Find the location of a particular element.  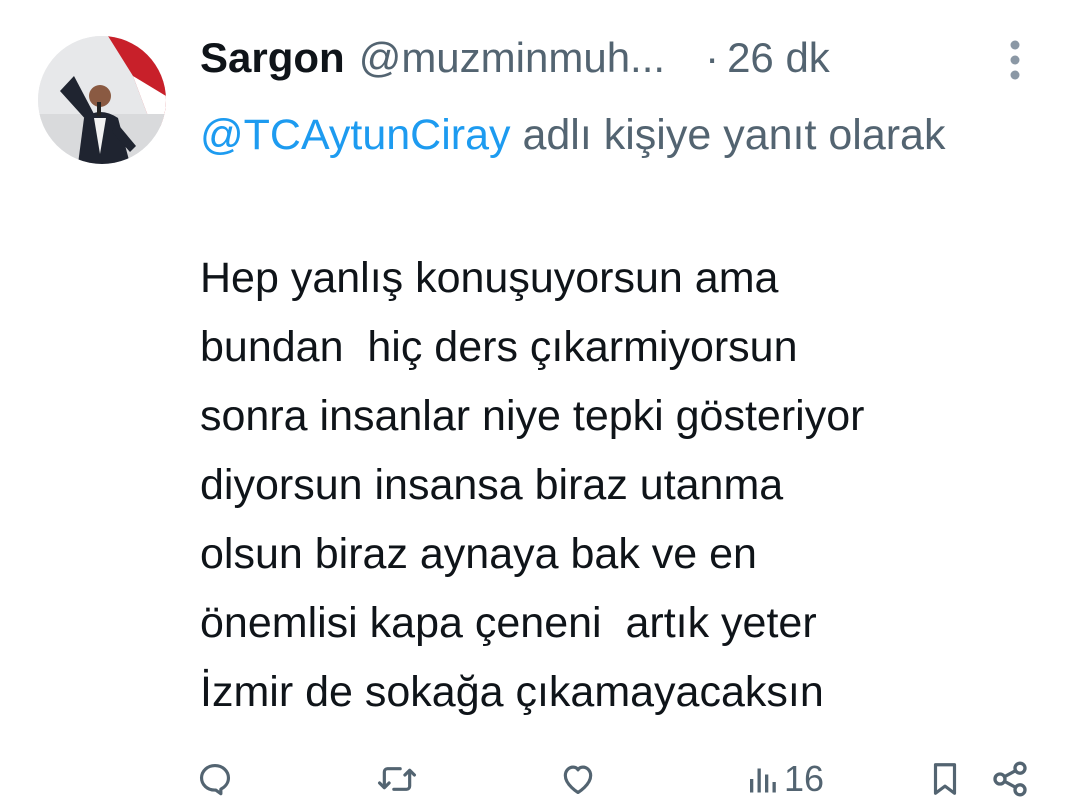

share-icon is located at coordinates (1010, 779).